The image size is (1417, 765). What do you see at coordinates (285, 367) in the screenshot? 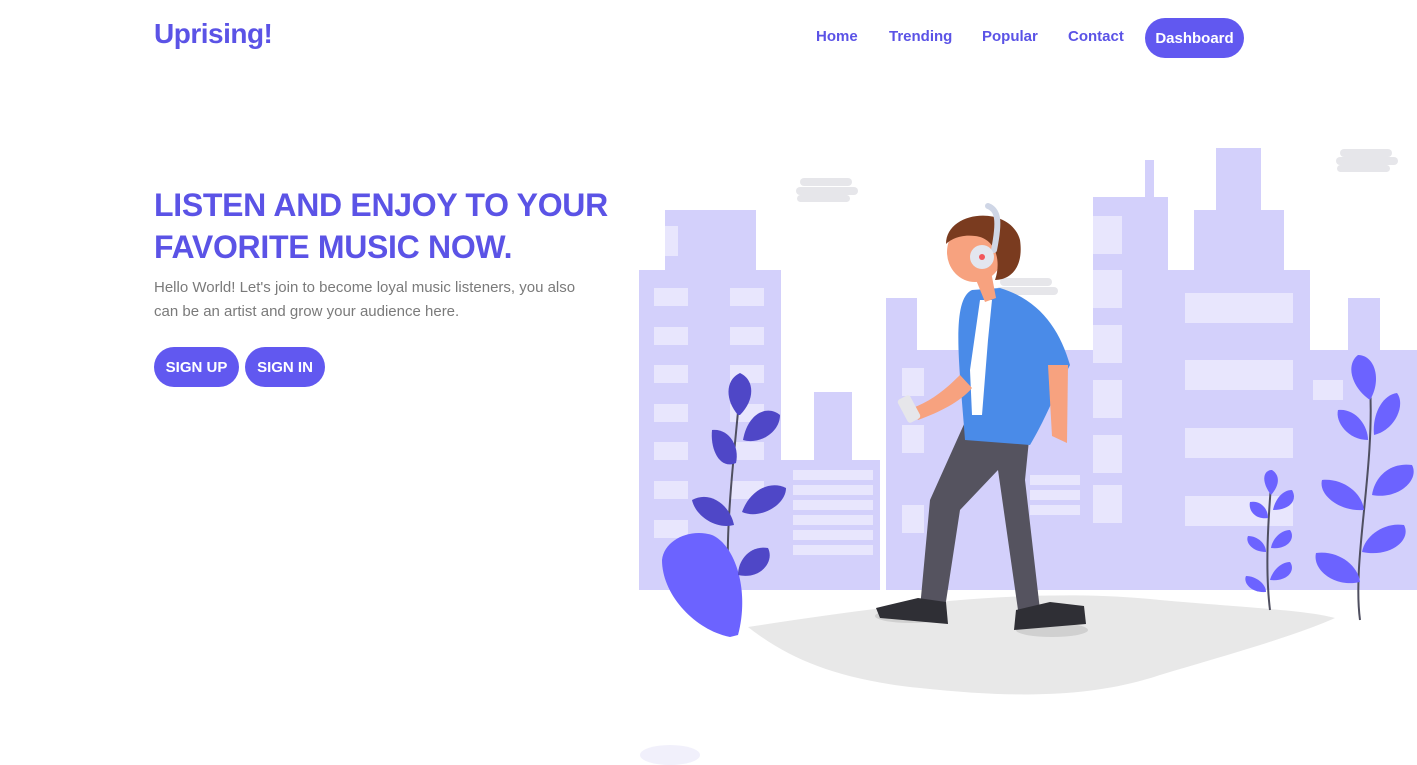
I see `sign-in-button: SIGN IN` at bounding box center [285, 367].